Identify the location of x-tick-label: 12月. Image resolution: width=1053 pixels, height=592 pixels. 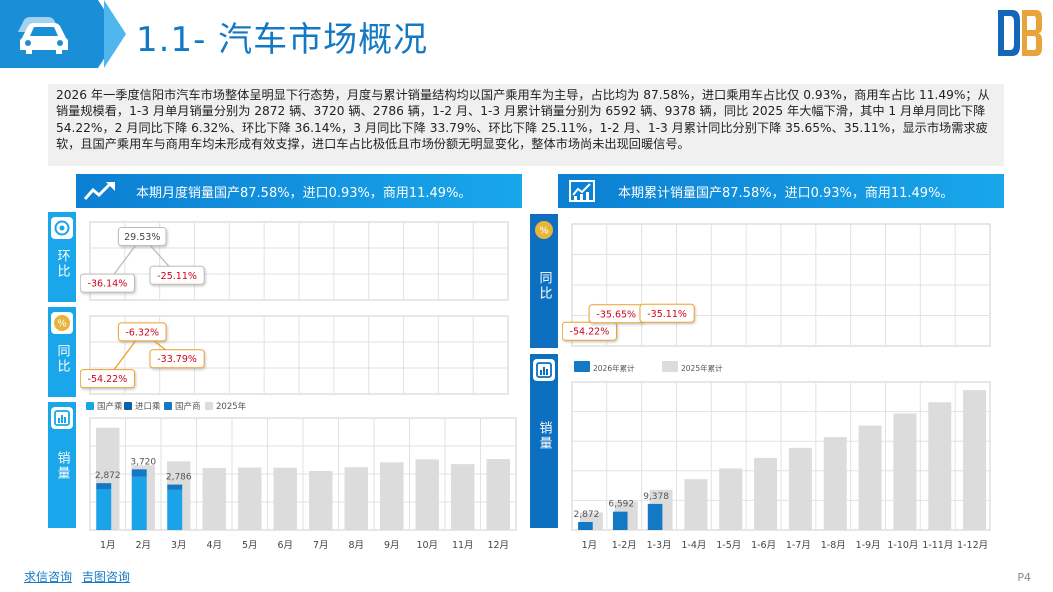
(498, 545).